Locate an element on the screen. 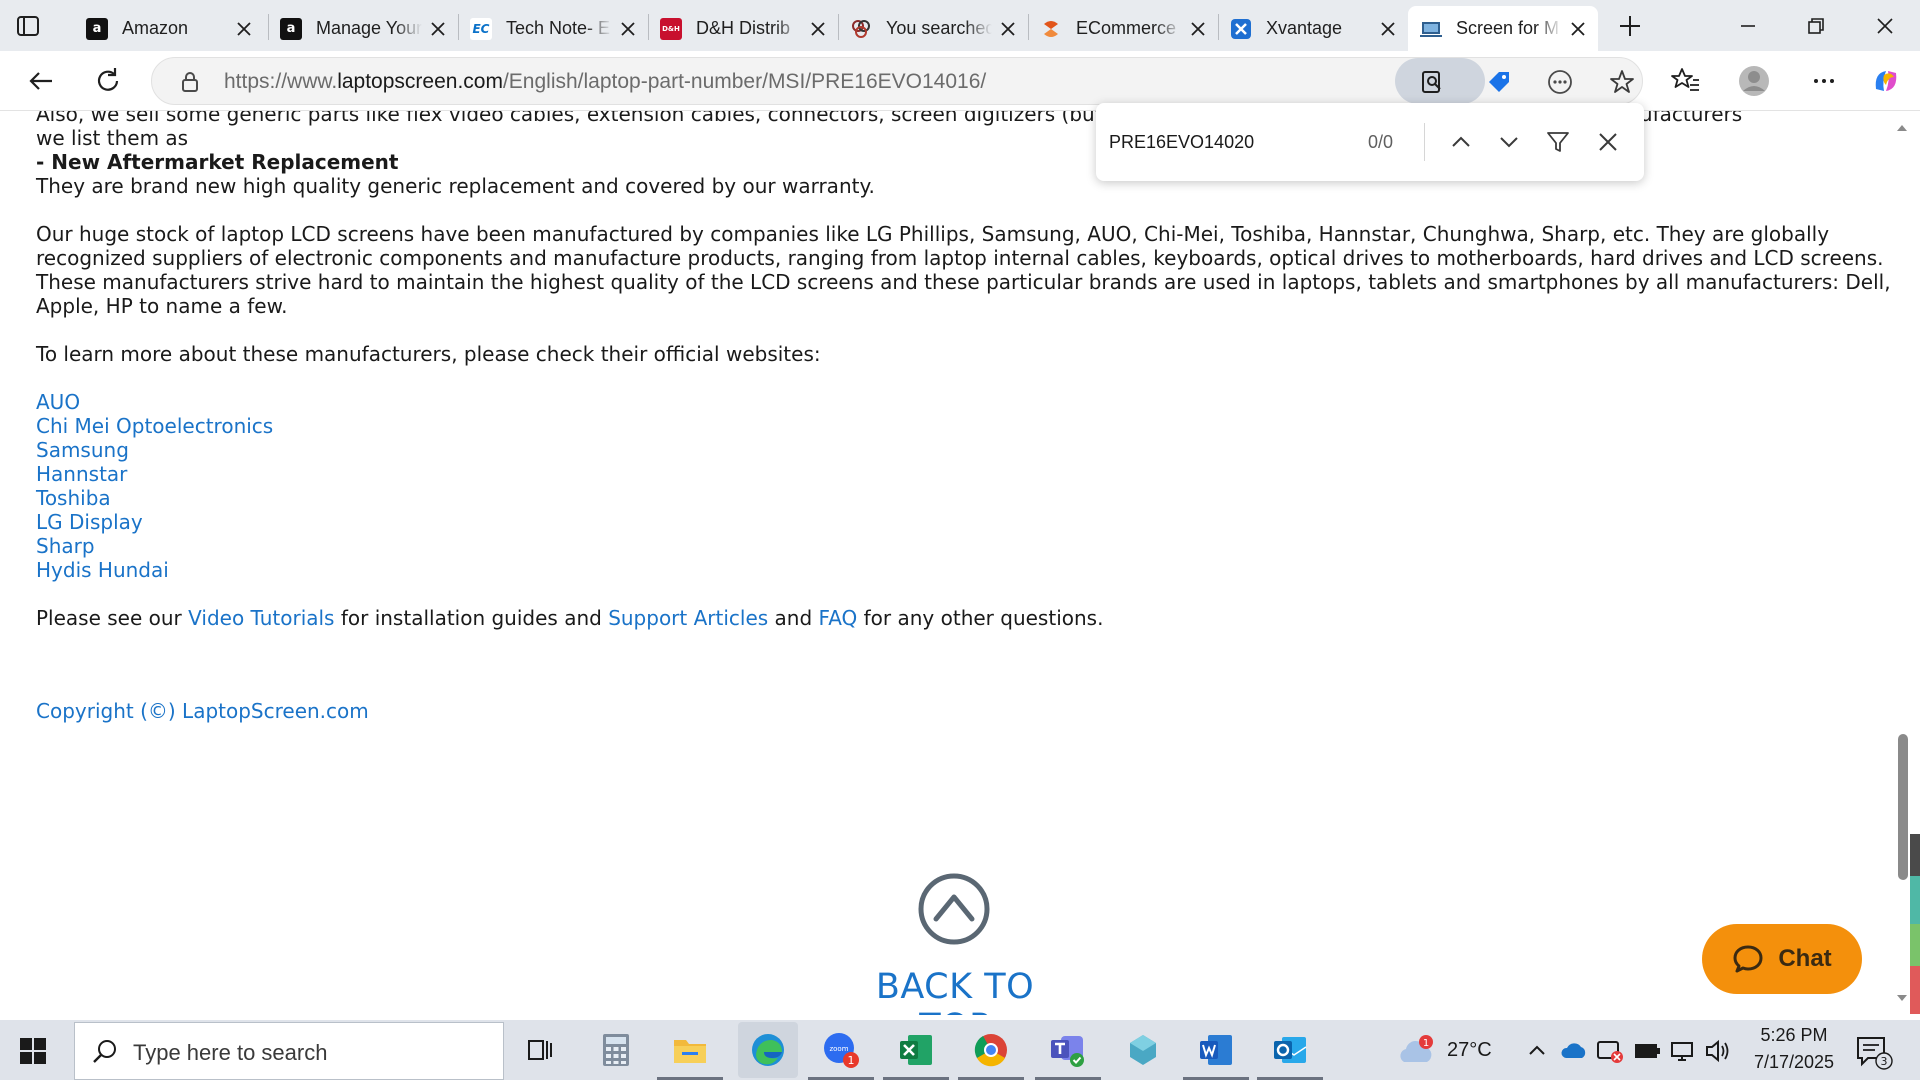  stock-paragraph-line: Apple, HP to name a few. is located at coordinates (162, 306).